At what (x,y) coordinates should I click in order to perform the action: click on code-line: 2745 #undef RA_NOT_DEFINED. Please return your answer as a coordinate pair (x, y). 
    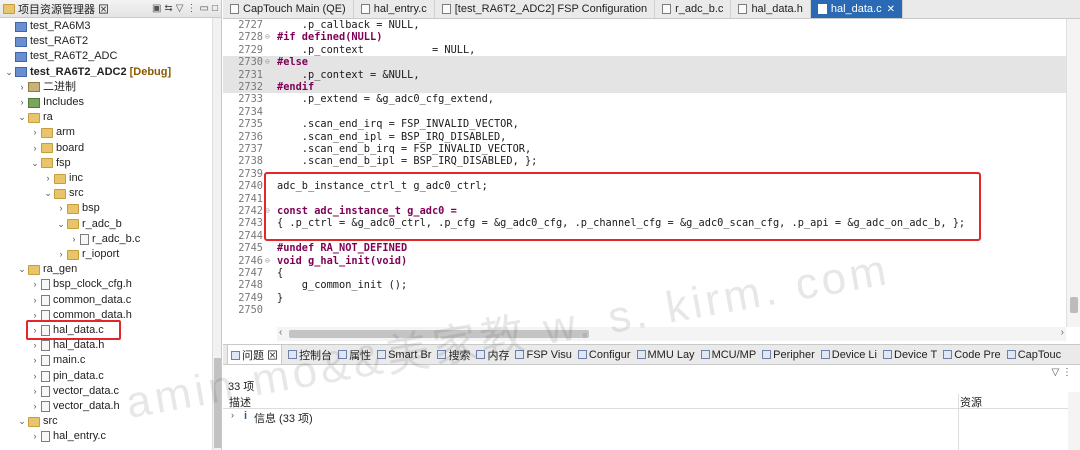
    Looking at the image, I should click on (644, 248).